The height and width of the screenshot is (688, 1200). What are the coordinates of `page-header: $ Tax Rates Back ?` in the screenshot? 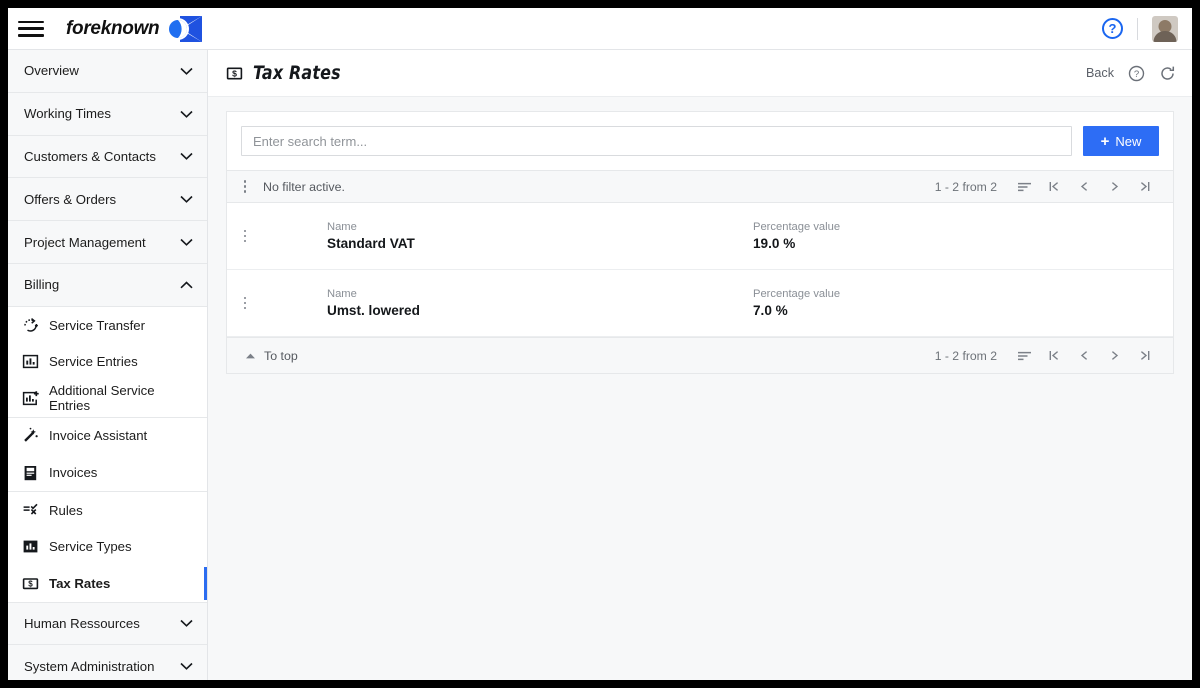 It's located at (700, 73).